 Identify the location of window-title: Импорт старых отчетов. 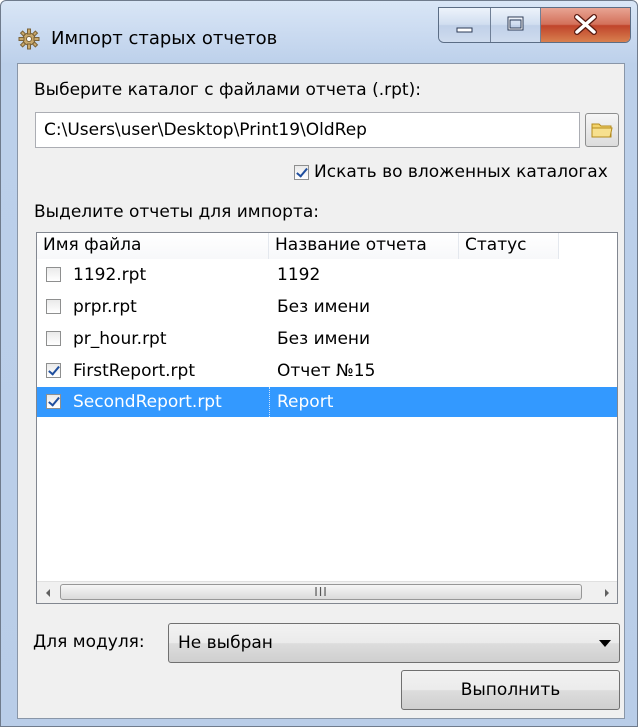
(164, 38).